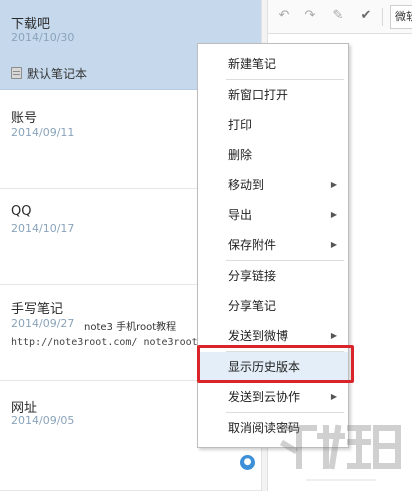 This screenshot has height=491, width=412. Describe the element at coordinates (43, 323) in the screenshot. I see `note-date: 2014/09/27` at that location.